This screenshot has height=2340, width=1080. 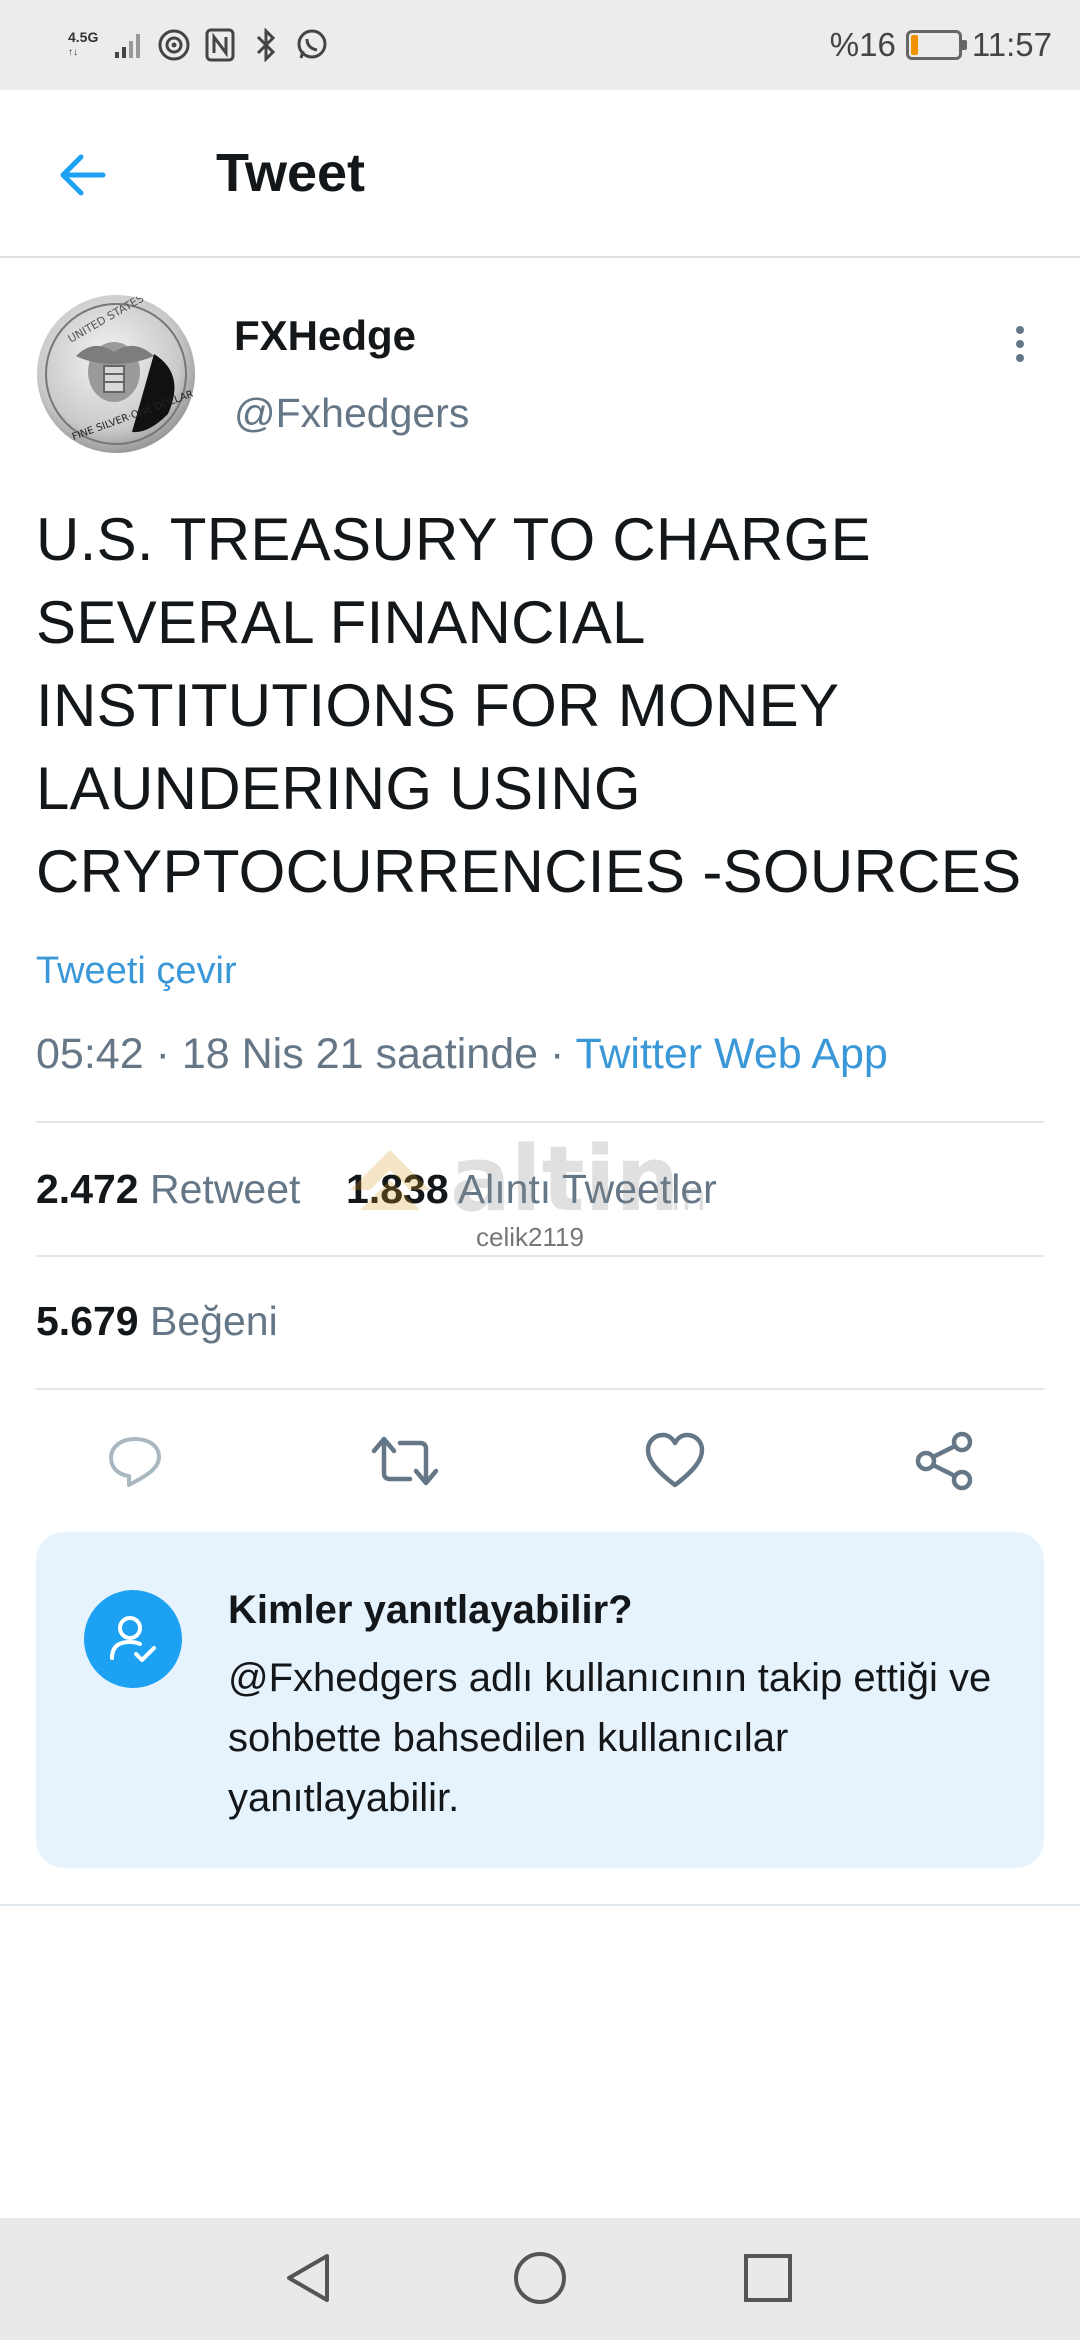 I want to click on home-circle-icon, so click(x=540, y=2278).